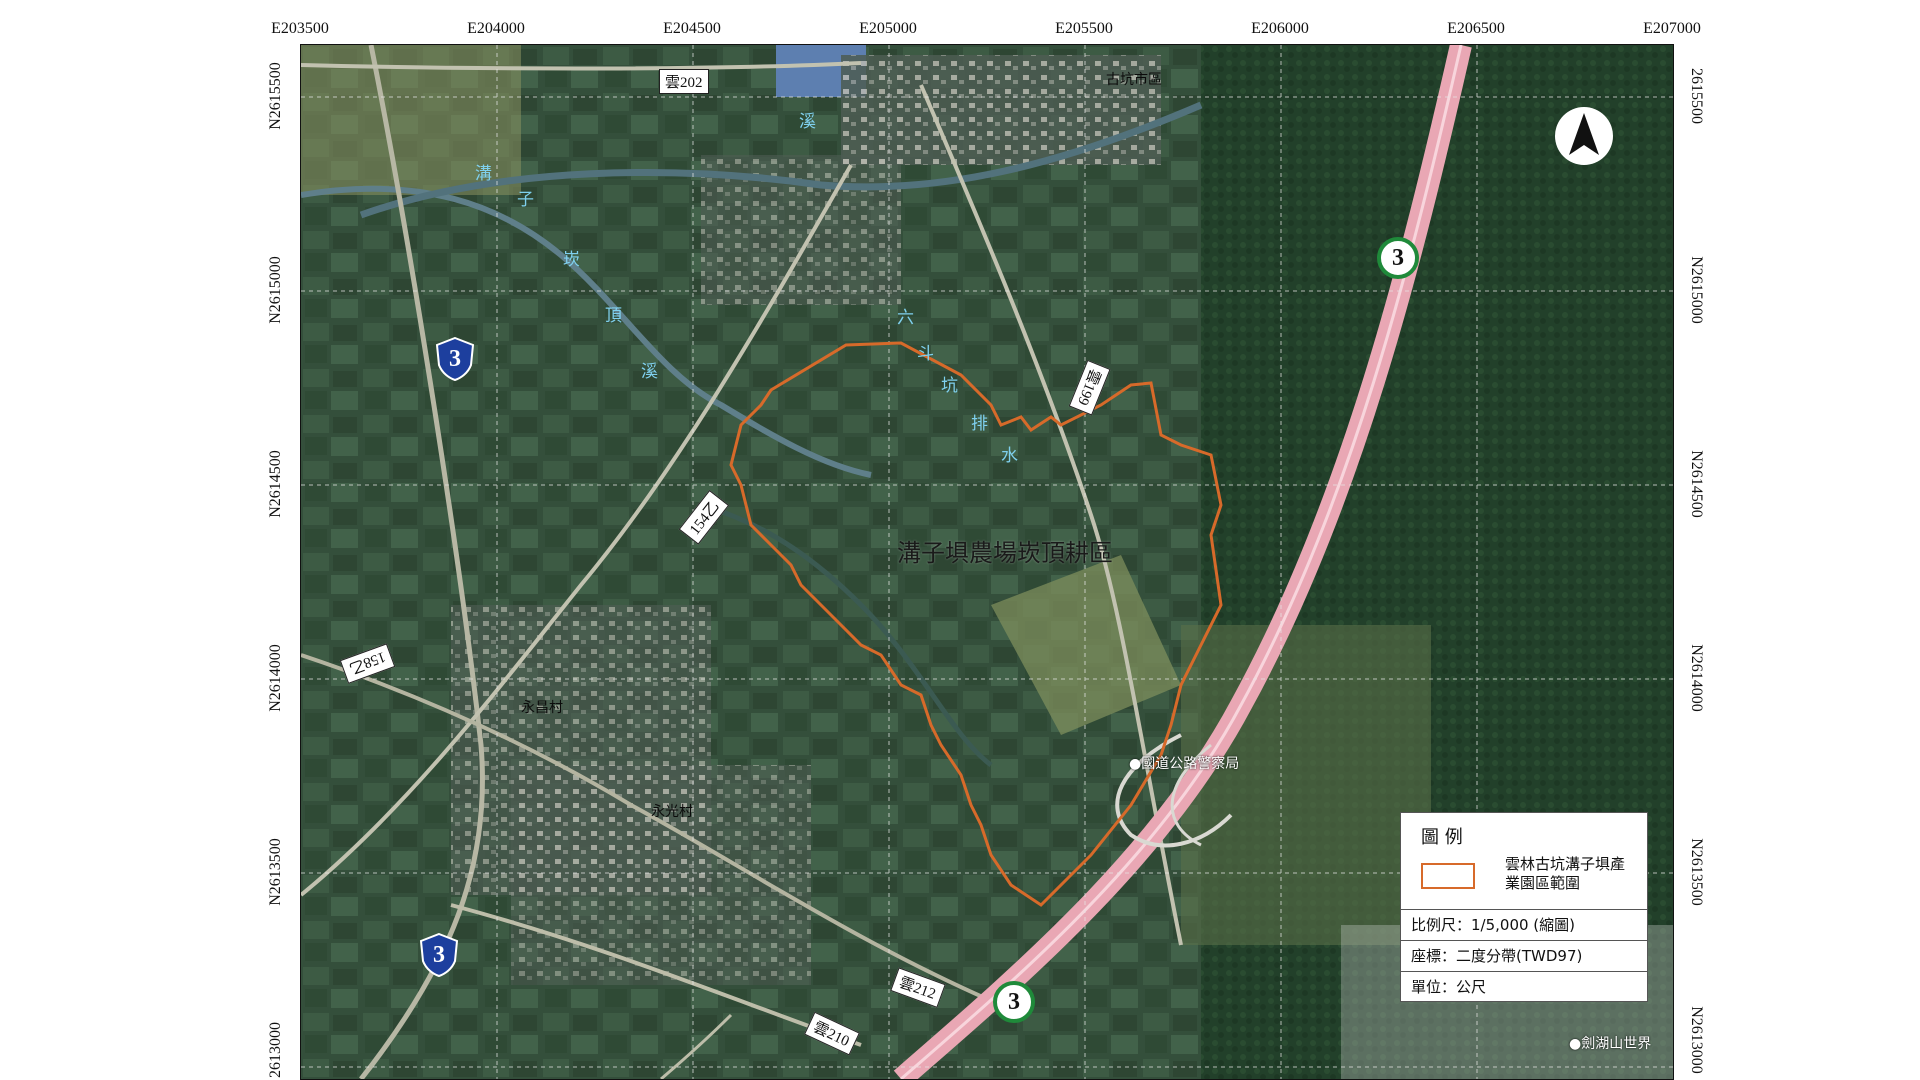 This screenshot has height=1080, width=1920. Describe the element at coordinates (1696, 1040) in the screenshot. I see `coord-right-n2613000: N2613000` at that location.